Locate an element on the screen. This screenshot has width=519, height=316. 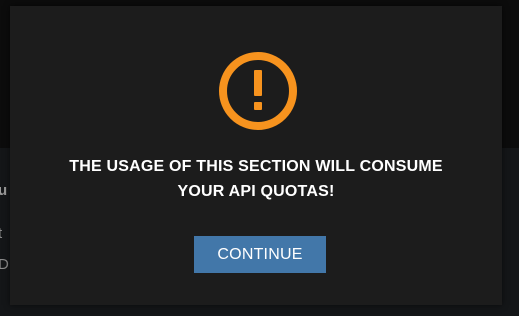
continue-button: CONTINUE is located at coordinates (260, 254).